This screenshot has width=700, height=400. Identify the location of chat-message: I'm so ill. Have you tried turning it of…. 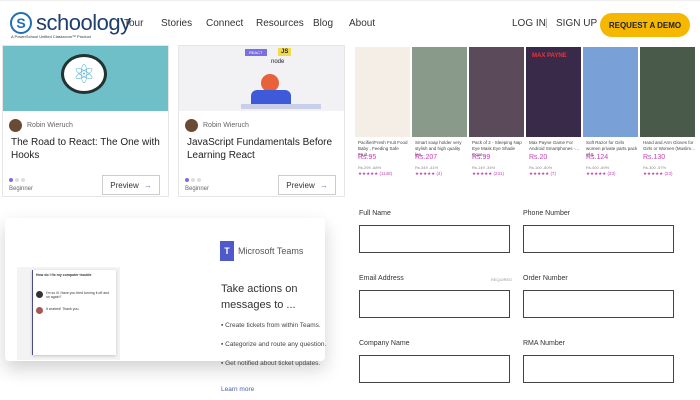
(78, 295).